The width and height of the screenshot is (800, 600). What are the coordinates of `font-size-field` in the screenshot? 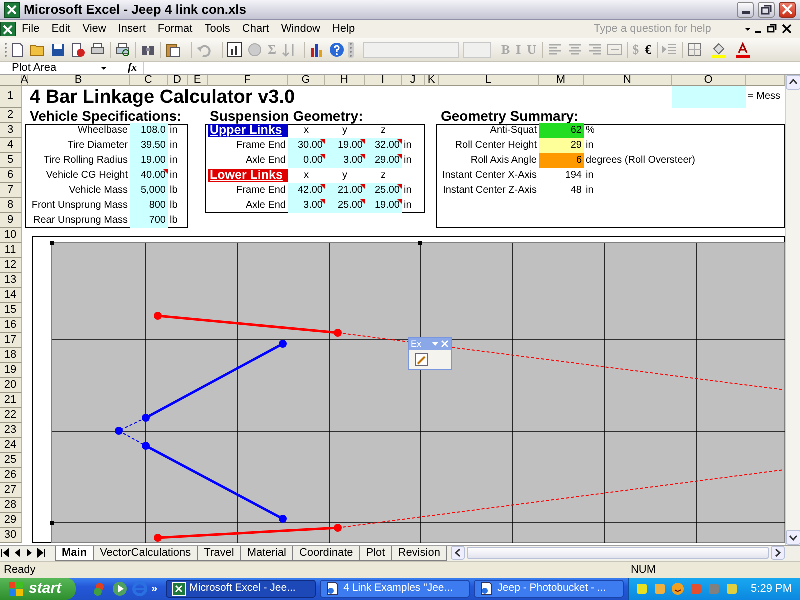 It's located at (476, 50).